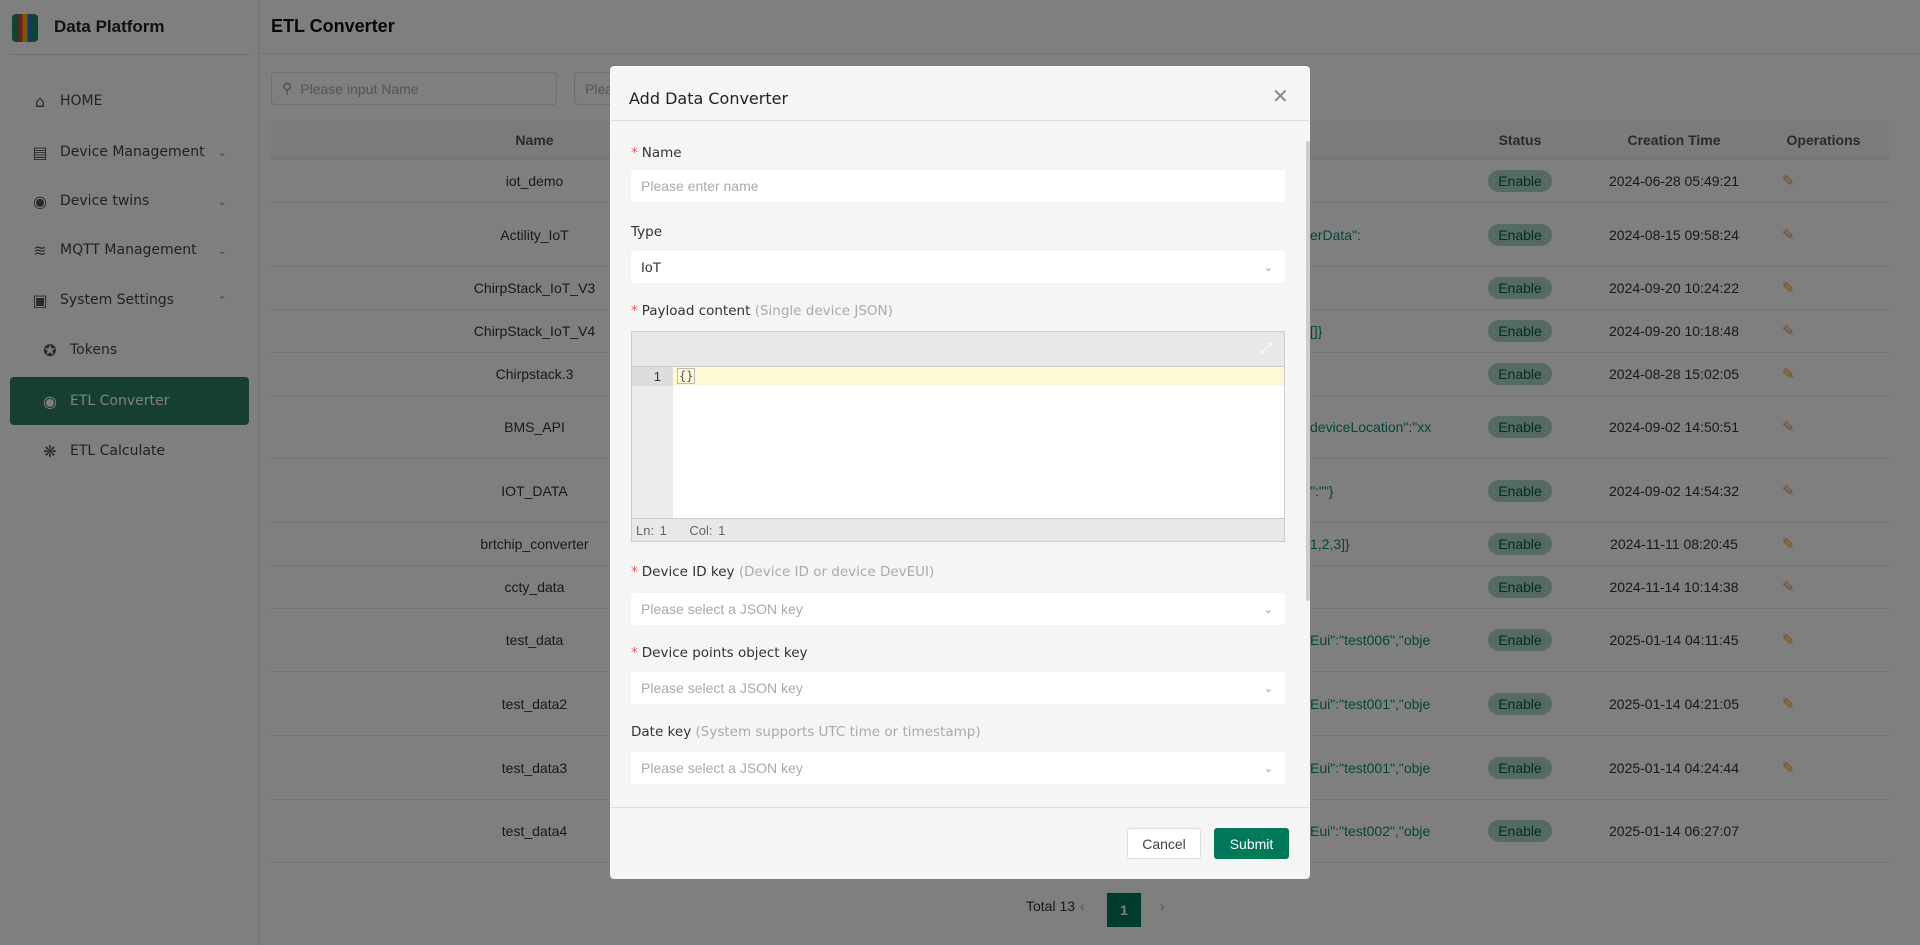 This screenshot has height=945, width=1920. What do you see at coordinates (958, 186) in the screenshot?
I see `name-input: Please enter name` at bounding box center [958, 186].